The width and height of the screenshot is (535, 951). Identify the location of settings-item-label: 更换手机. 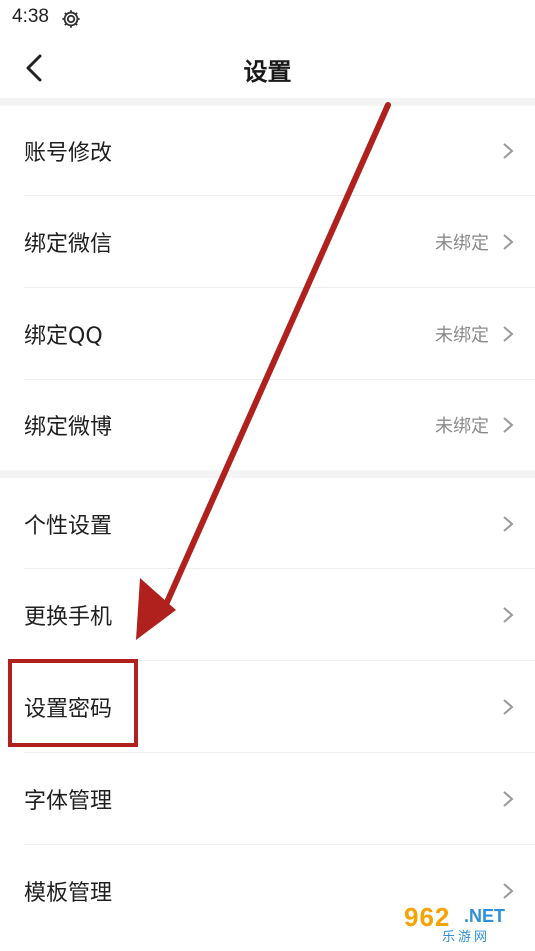
(68, 617).